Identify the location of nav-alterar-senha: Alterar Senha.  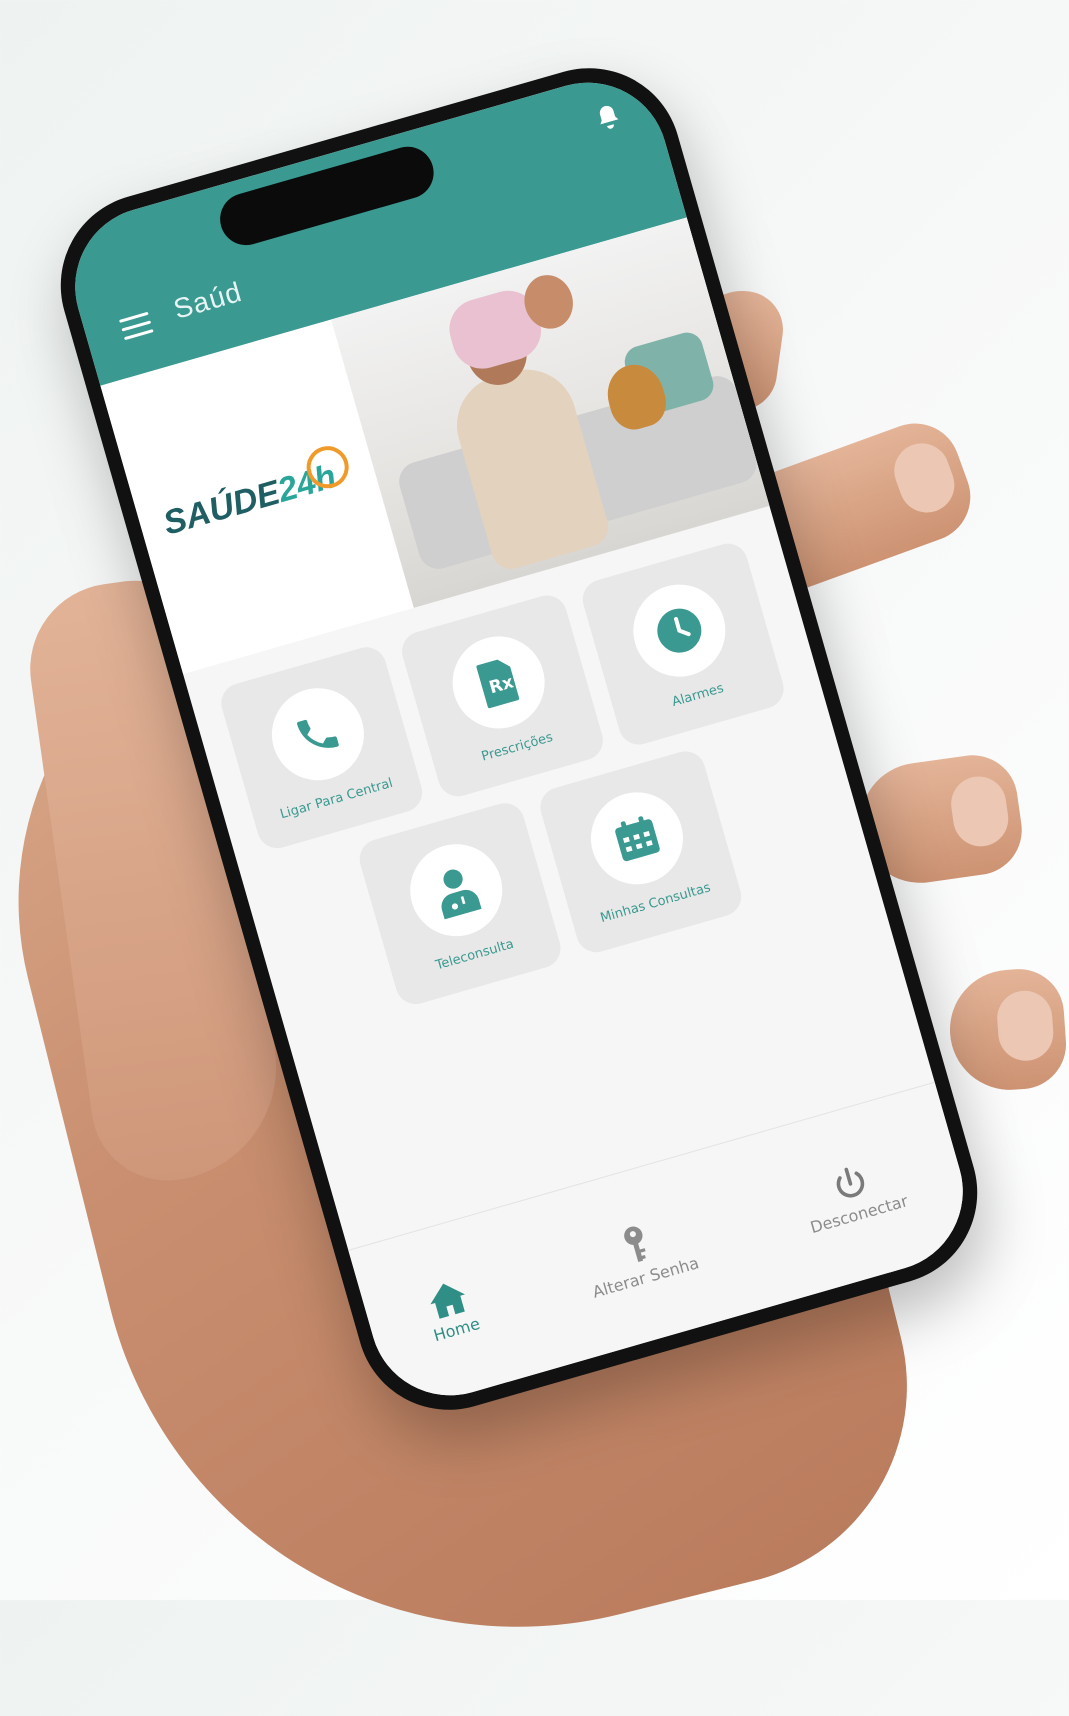
(639, 1255).